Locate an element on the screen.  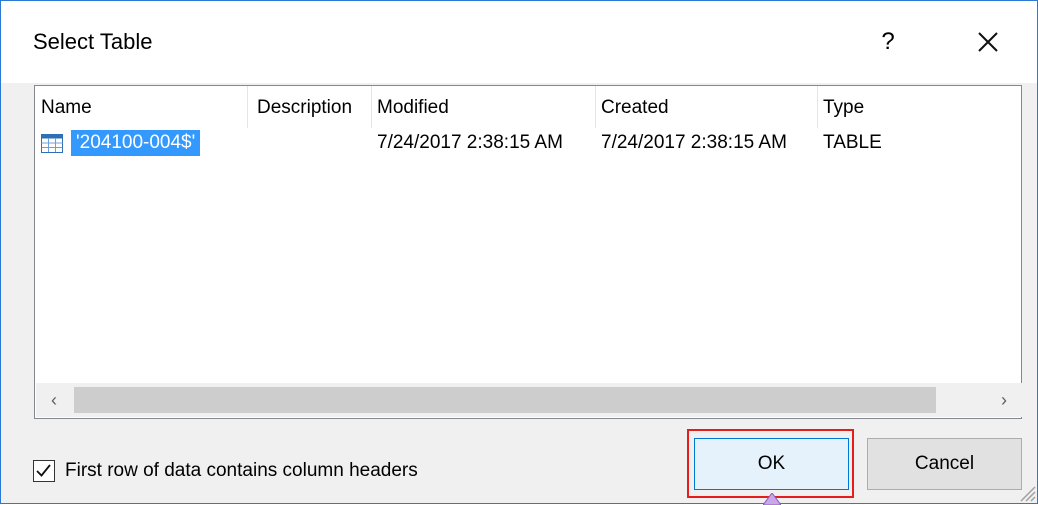
column-header-name: Name is located at coordinates (141, 107).